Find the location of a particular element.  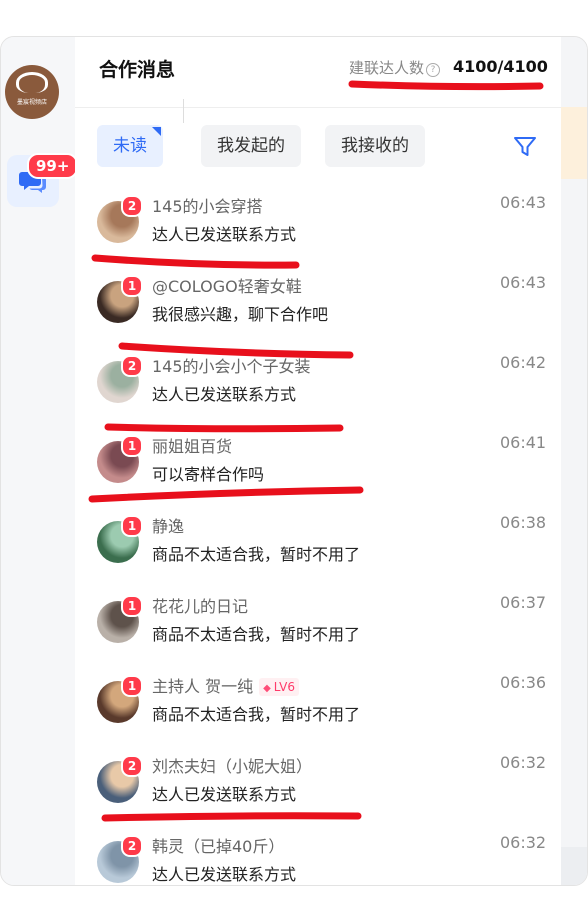

contact-name-text: 花花儿的日记 is located at coordinates (200, 606).